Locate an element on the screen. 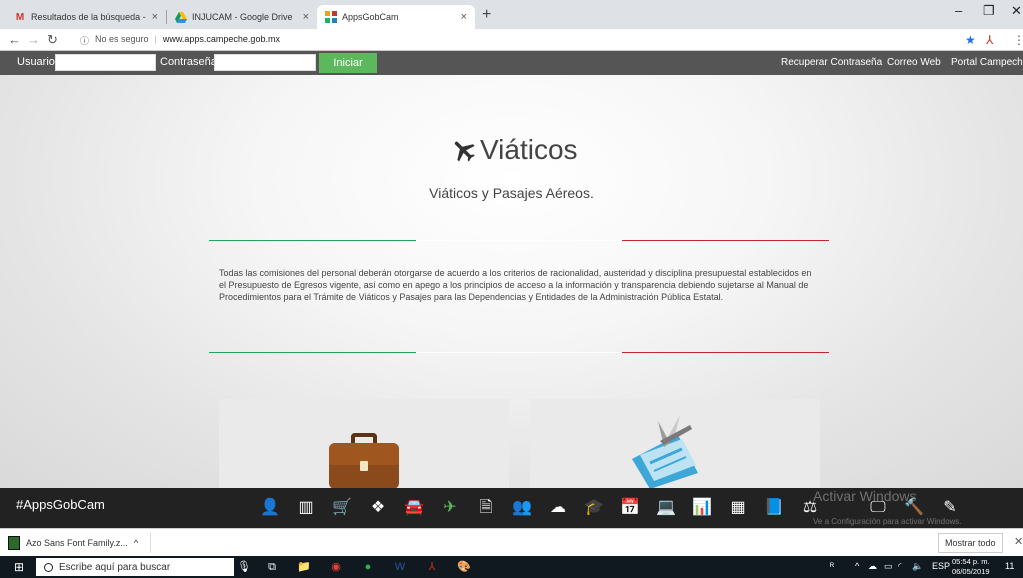 This screenshot has width=1023, height=578. restore-icon: ❐ is located at coordinates (989, 11).